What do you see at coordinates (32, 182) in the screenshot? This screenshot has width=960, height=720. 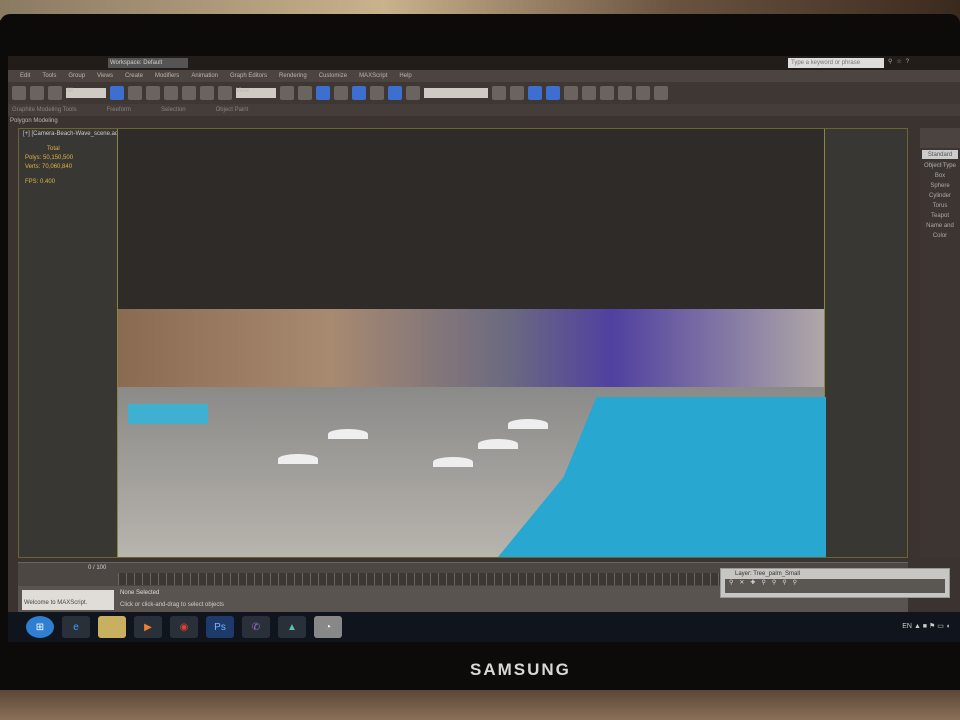 I see `fps-label: FPS:` at bounding box center [32, 182].